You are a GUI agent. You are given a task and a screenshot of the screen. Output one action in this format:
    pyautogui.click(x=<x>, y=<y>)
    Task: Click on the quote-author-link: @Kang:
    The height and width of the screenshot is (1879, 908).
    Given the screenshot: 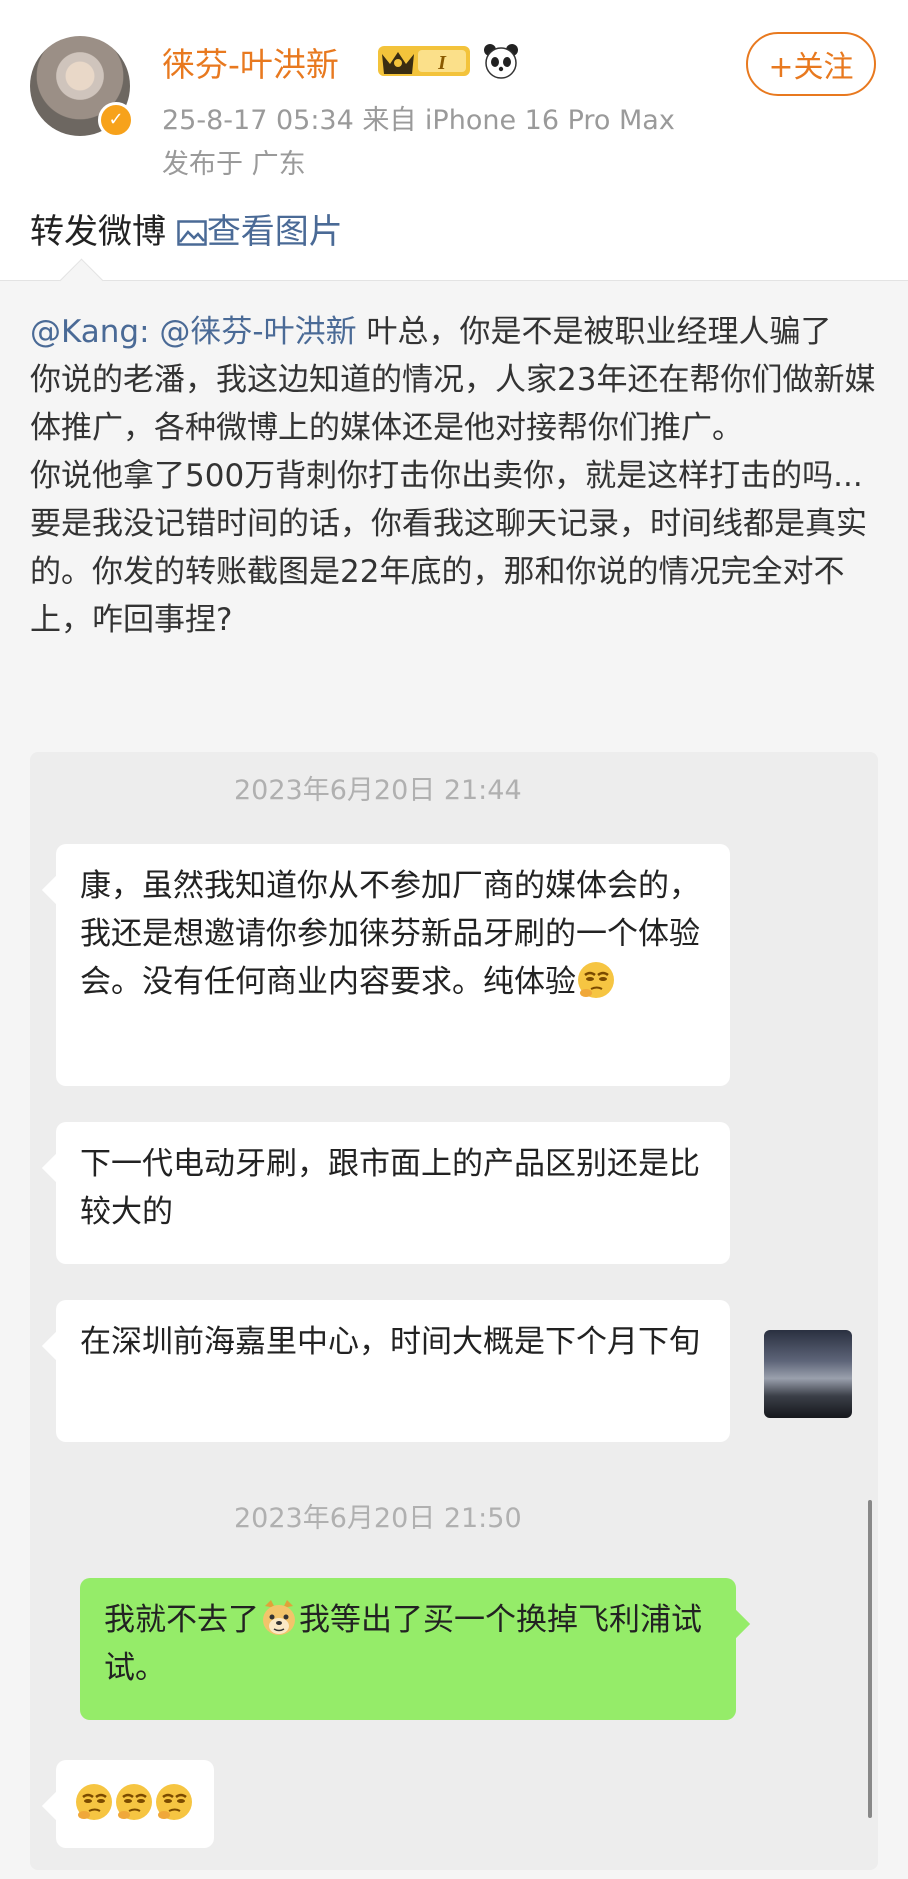 What is the action you would take?
    pyautogui.click(x=90, y=332)
    